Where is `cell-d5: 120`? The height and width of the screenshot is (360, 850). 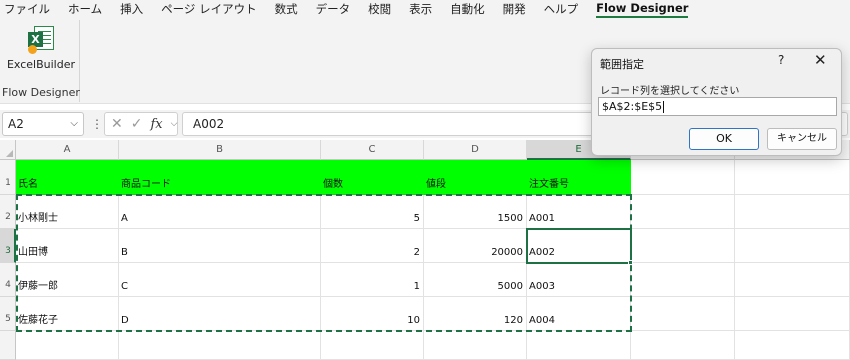
cell-d5: 120 is located at coordinates (475, 314).